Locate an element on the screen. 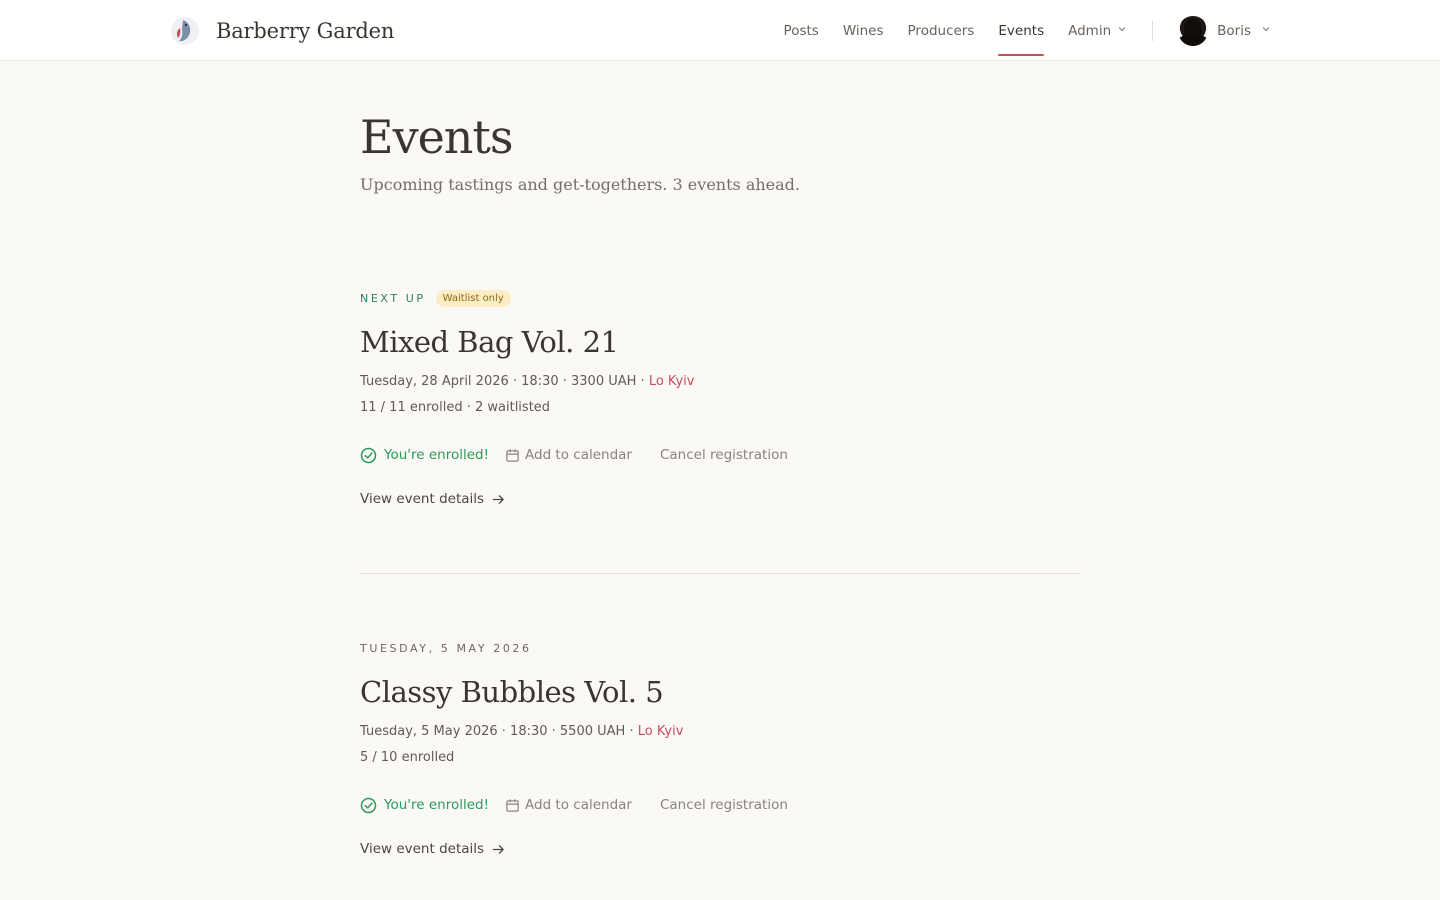 Image resolution: width=1440 pixels, height=900 pixels. event-divider is located at coordinates (720, 573).